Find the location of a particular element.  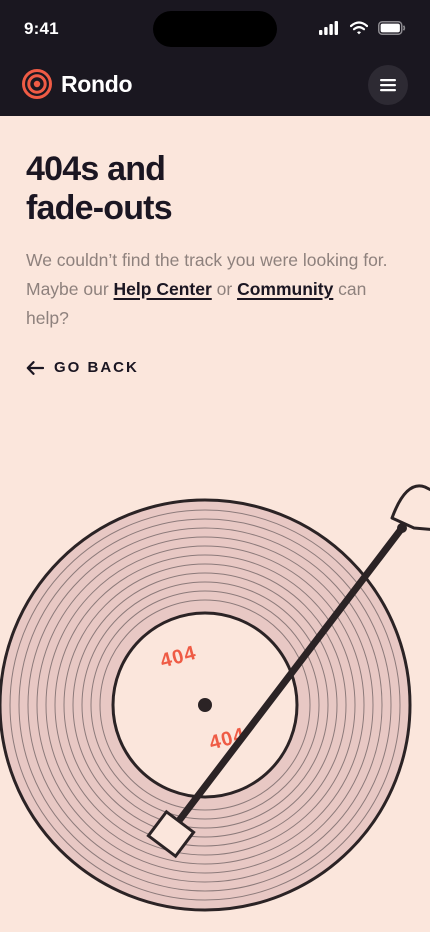

wifi-icon is located at coordinates (358, 28).